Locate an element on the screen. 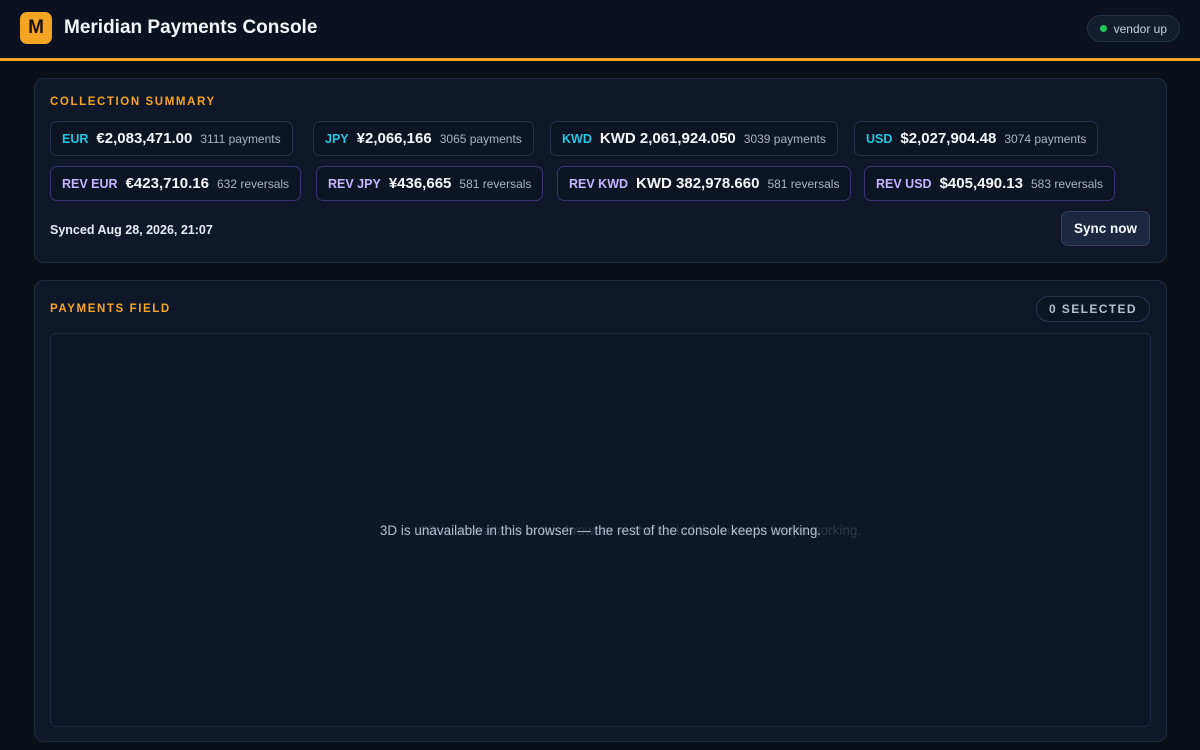  chip-count: 3039 payments is located at coordinates (784, 138).